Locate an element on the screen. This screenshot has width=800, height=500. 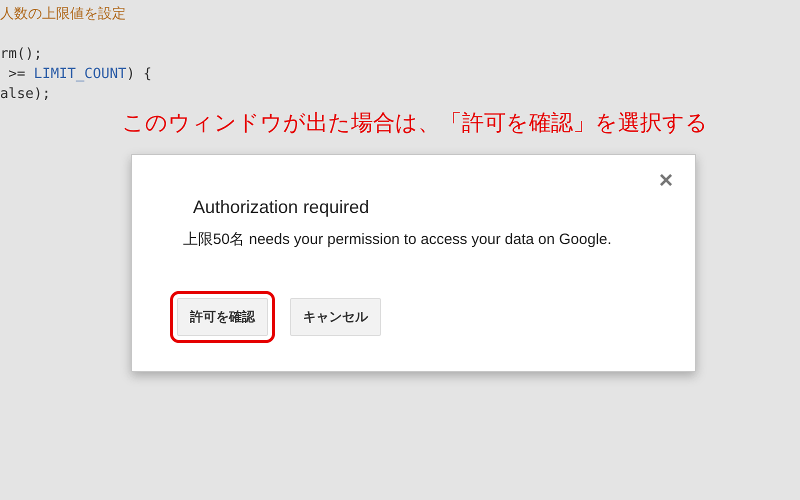
code-text: LIMIT_COUNT is located at coordinates (80, 74).